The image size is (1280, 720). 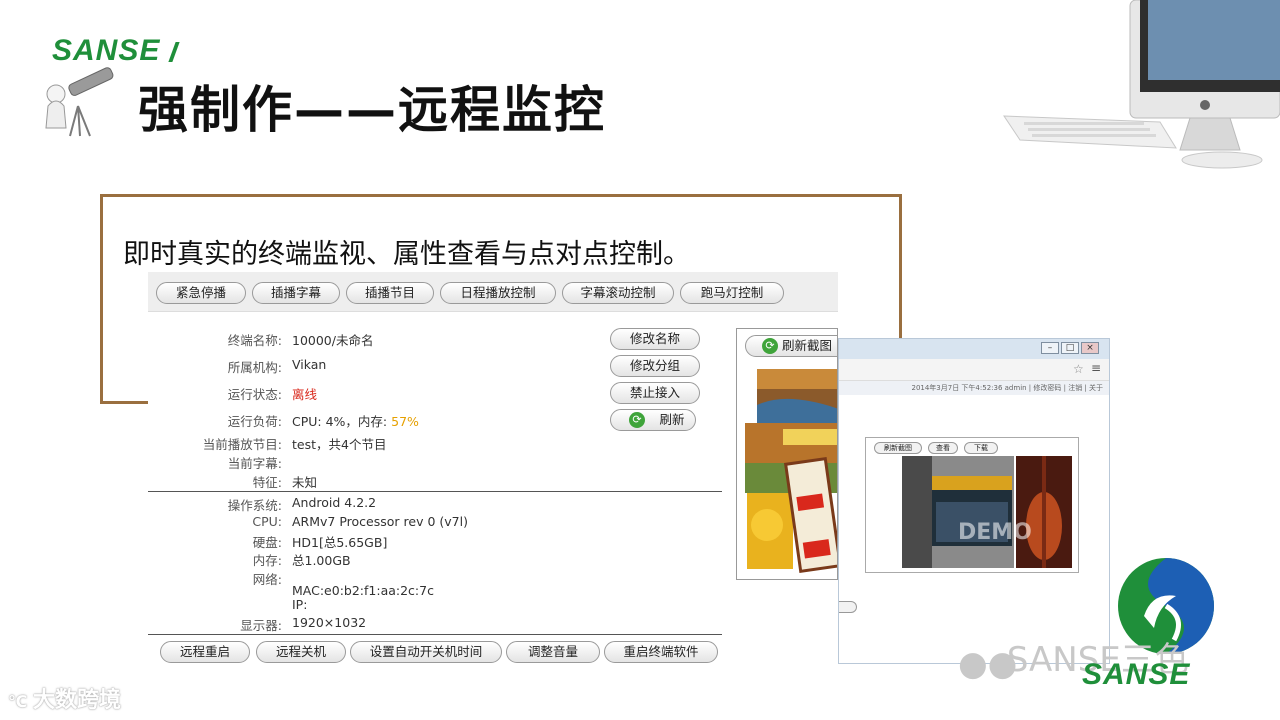 I want to click on refresh-button: ⟳ 刷新, so click(x=653, y=420).